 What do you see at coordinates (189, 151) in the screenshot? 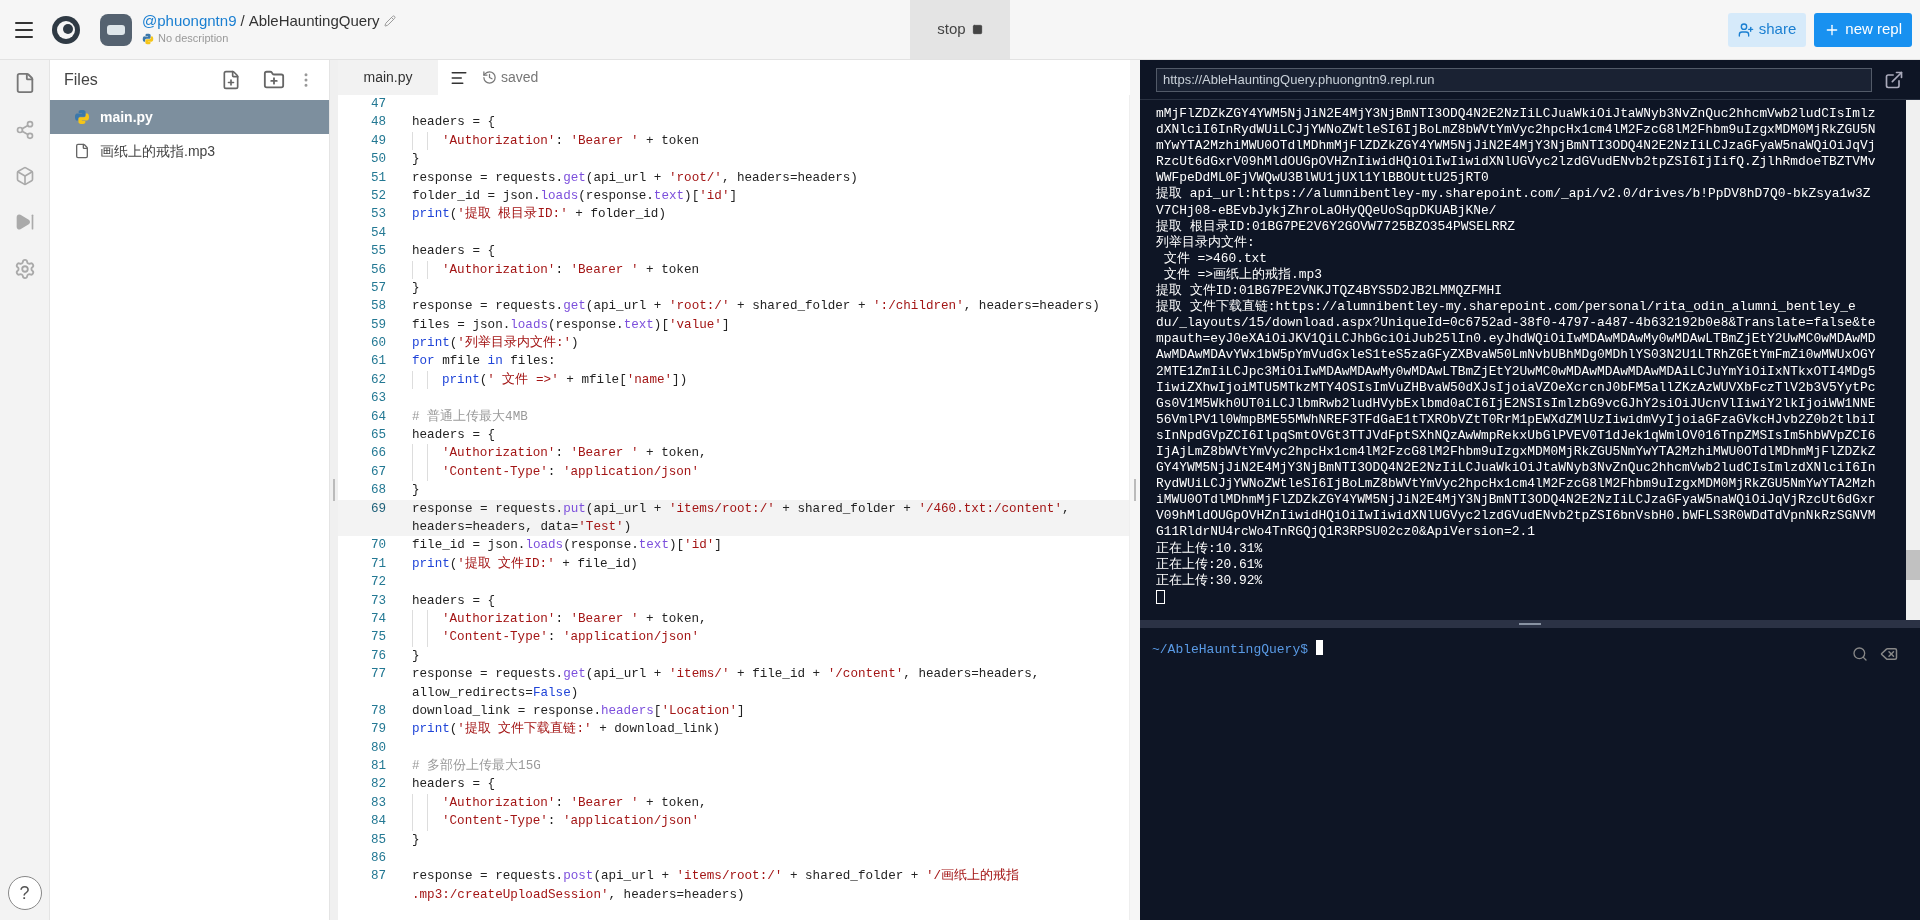
I see `file-item: 画纸上的戒指.mp3` at bounding box center [189, 151].